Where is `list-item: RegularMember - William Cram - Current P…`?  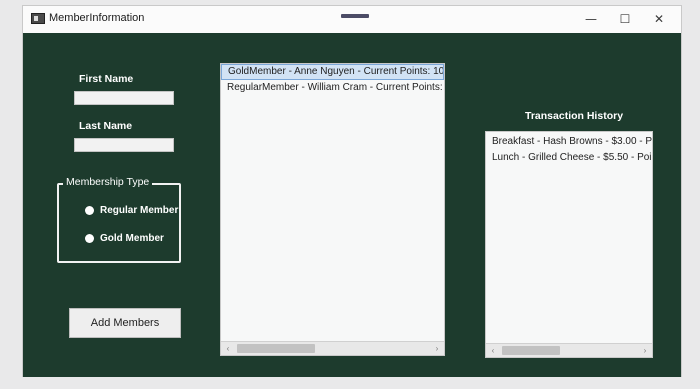
list-item: RegularMember - William Cram - Current P… is located at coordinates (332, 88).